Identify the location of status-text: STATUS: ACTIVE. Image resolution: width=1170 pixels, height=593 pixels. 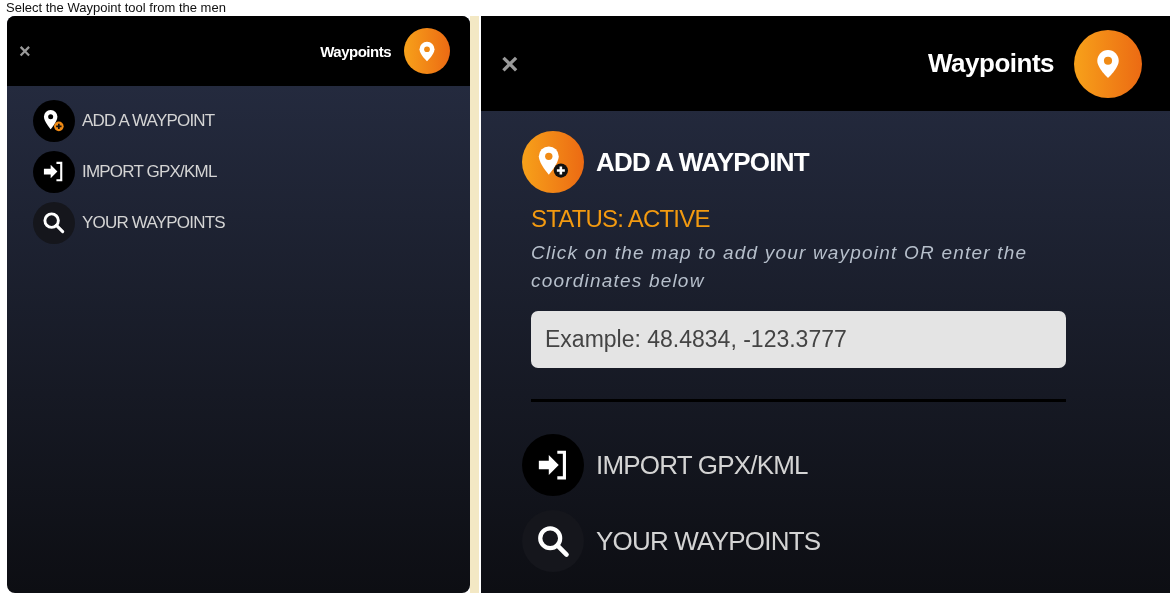
(621, 219).